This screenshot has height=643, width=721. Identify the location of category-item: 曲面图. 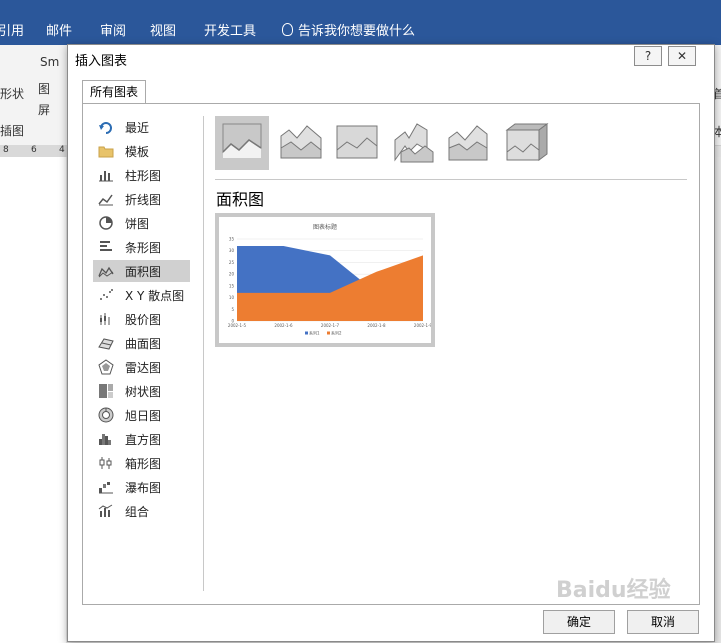
(141, 343).